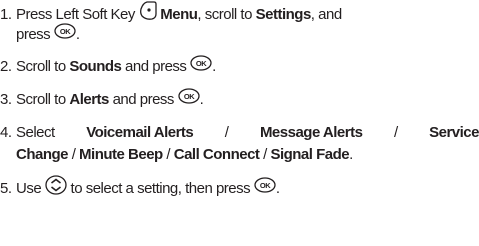  I want to click on call-connect-term: Call Connect, so click(216, 154).